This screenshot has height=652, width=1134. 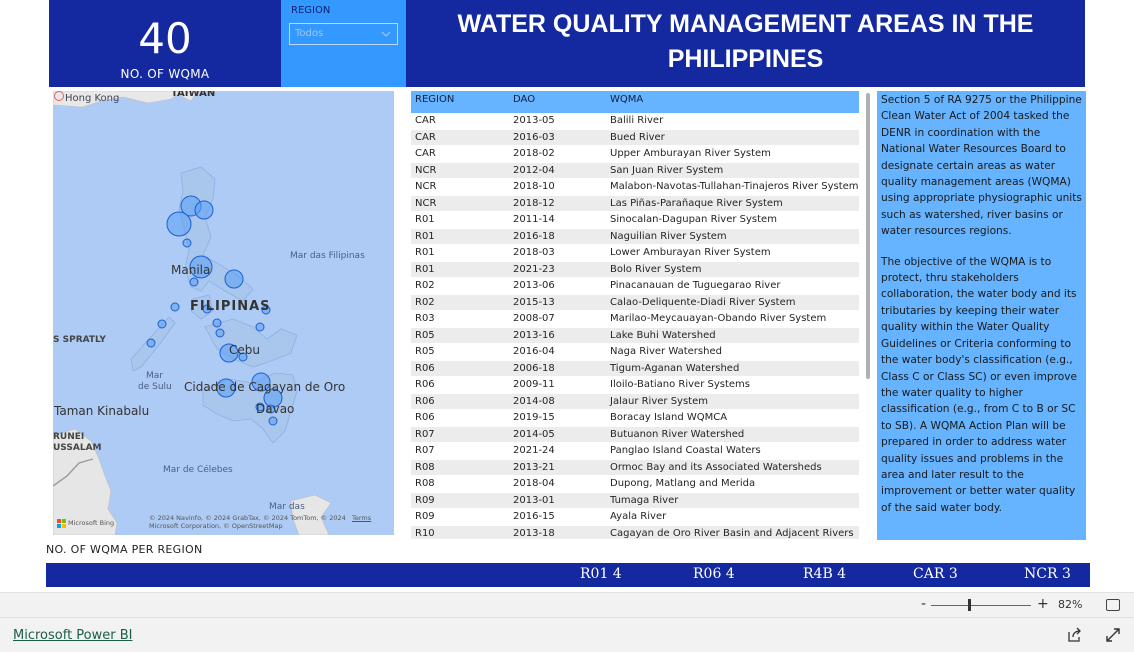 I want to click on cell-dao: 2013-18, so click(x=534, y=533).